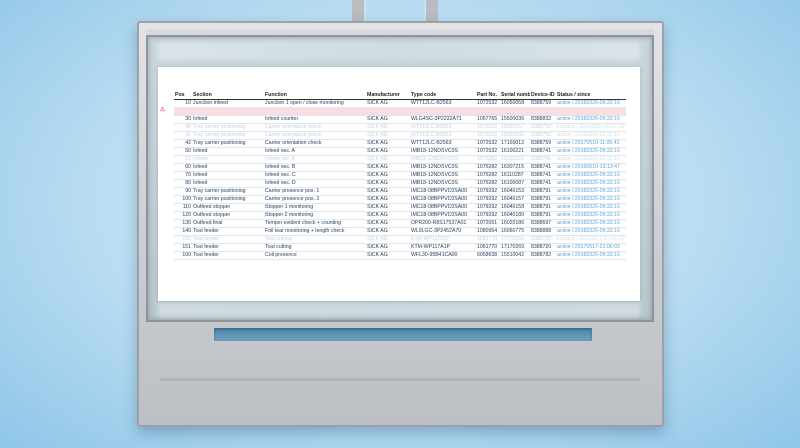 The width and height of the screenshot is (800, 448). Describe the element at coordinates (183, 167) in the screenshot. I see `cell-pos: 60` at that location.